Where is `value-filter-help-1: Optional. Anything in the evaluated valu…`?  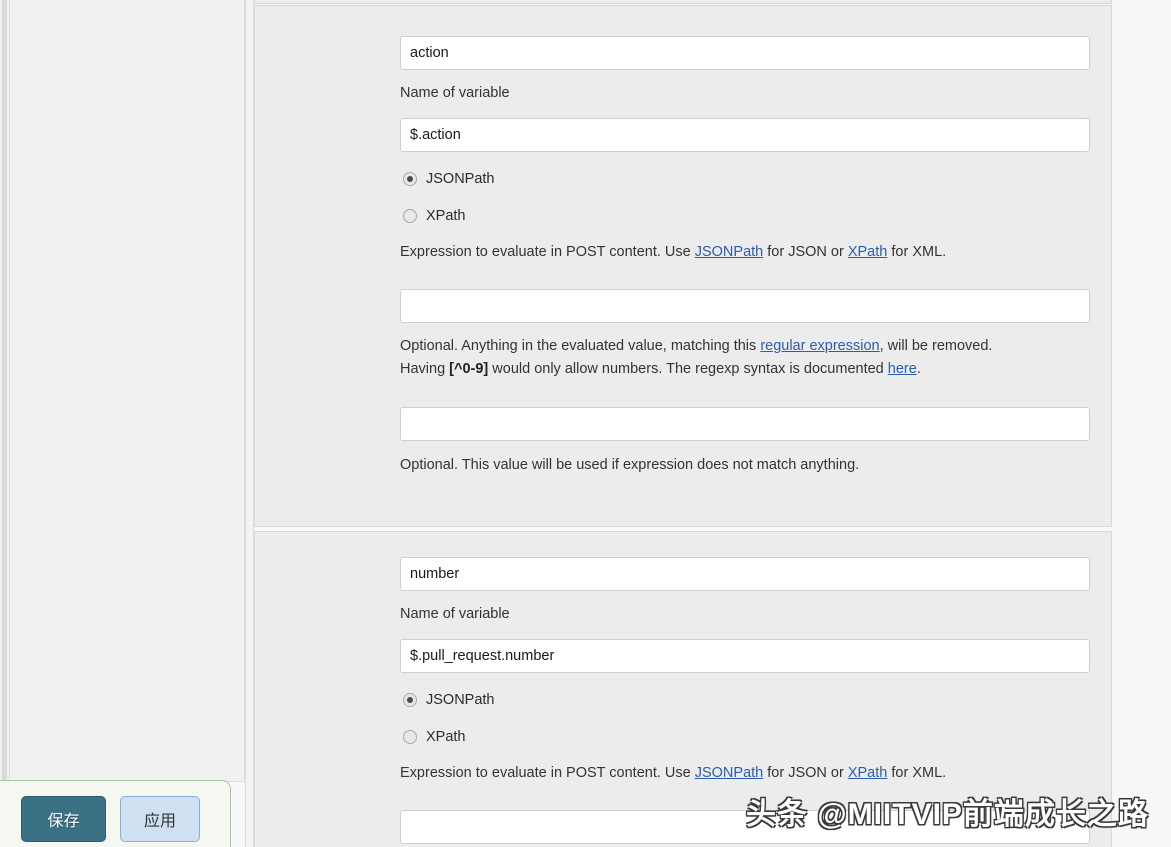
value-filter-help-1: Optional. Anything in the evaluated valu… is located at coordinates (750, 358).